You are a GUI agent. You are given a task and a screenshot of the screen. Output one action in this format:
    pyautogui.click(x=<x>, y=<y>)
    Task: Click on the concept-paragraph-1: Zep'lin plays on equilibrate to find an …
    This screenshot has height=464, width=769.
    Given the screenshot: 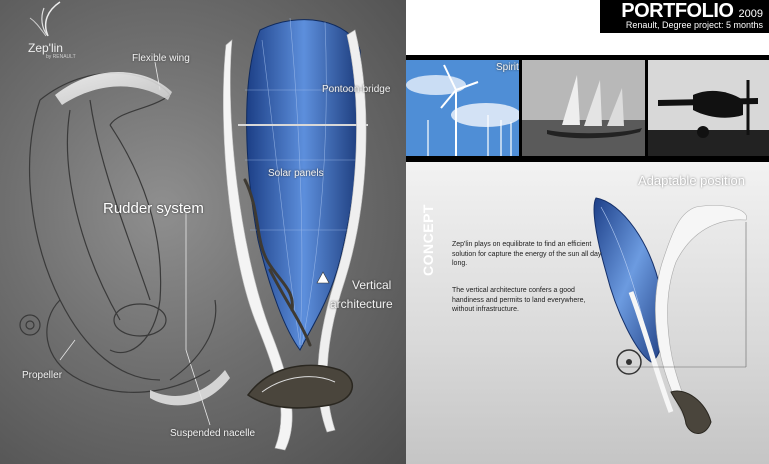 What is the action you would take?
    pyautogui.click(x=527, y=254)
    